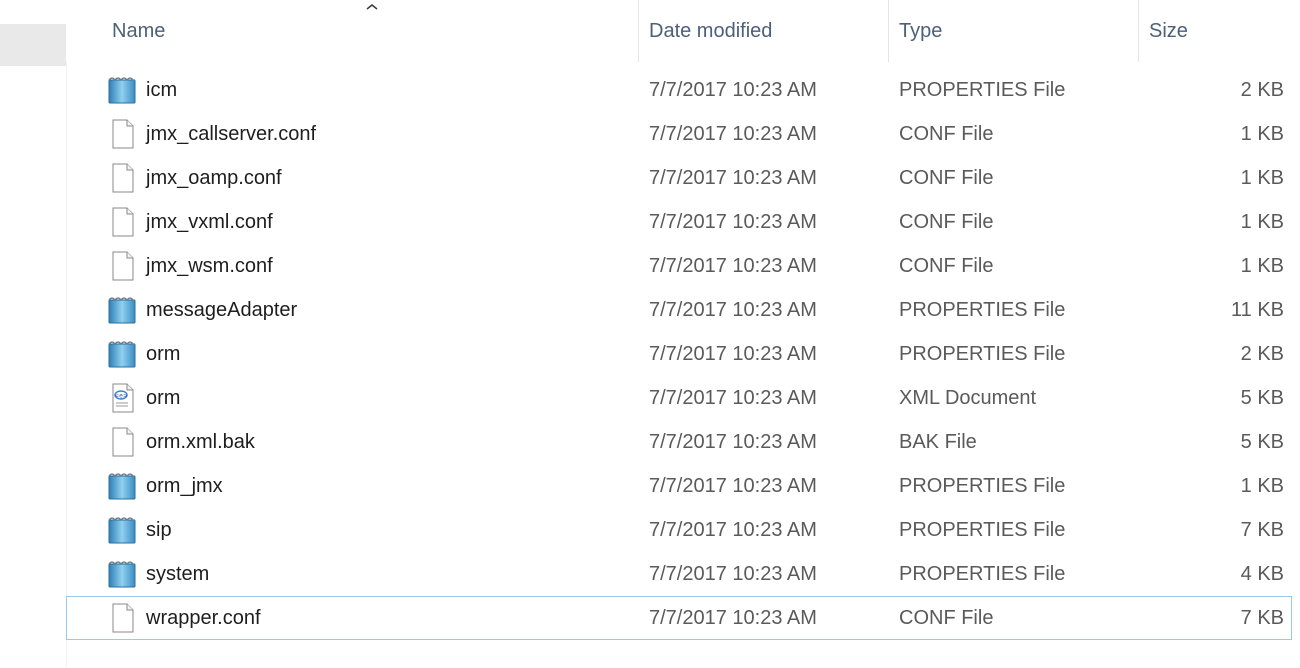  Describe the element at coordinates (209, 222) in the screenshot. I see `file-name: jmx_vxml.conf` at that location.